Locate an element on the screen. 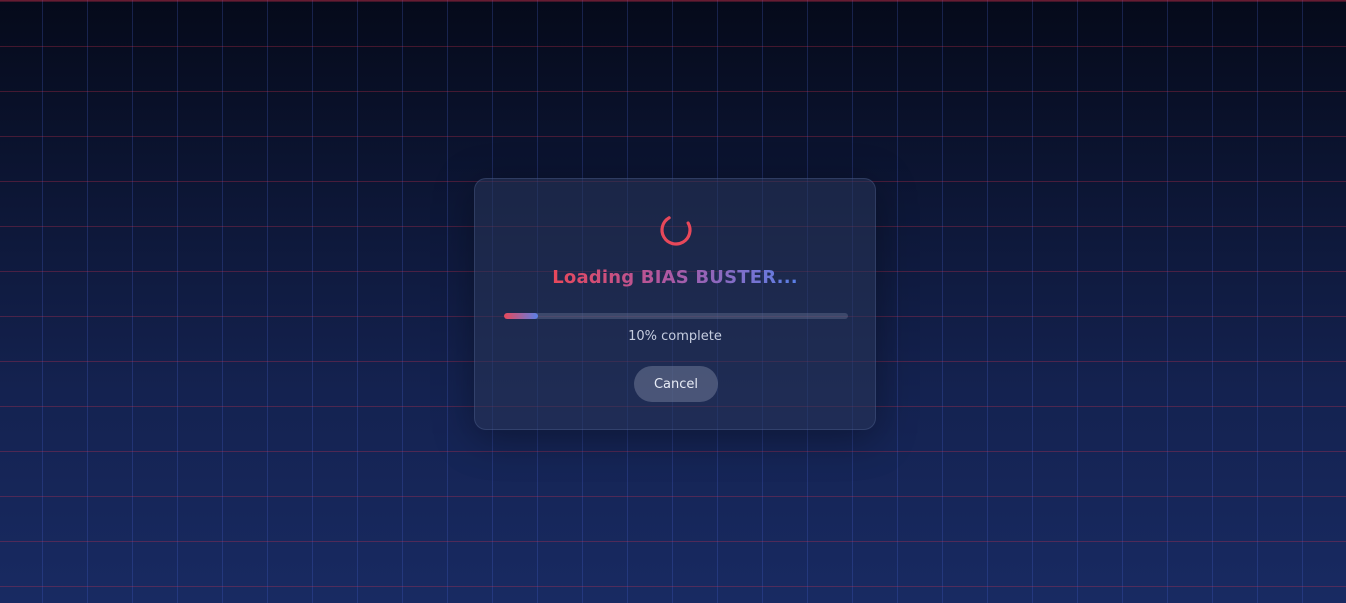 The image size is (1346, 603). cancel-button: Cancel is located at coordinates (676, 384).